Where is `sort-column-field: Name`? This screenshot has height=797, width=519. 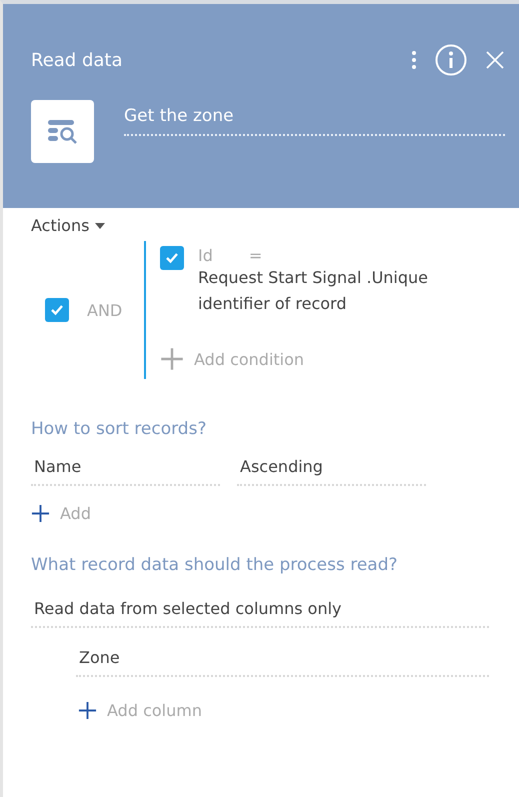 sort-column-field: Name is located at coordinates (125, 471).